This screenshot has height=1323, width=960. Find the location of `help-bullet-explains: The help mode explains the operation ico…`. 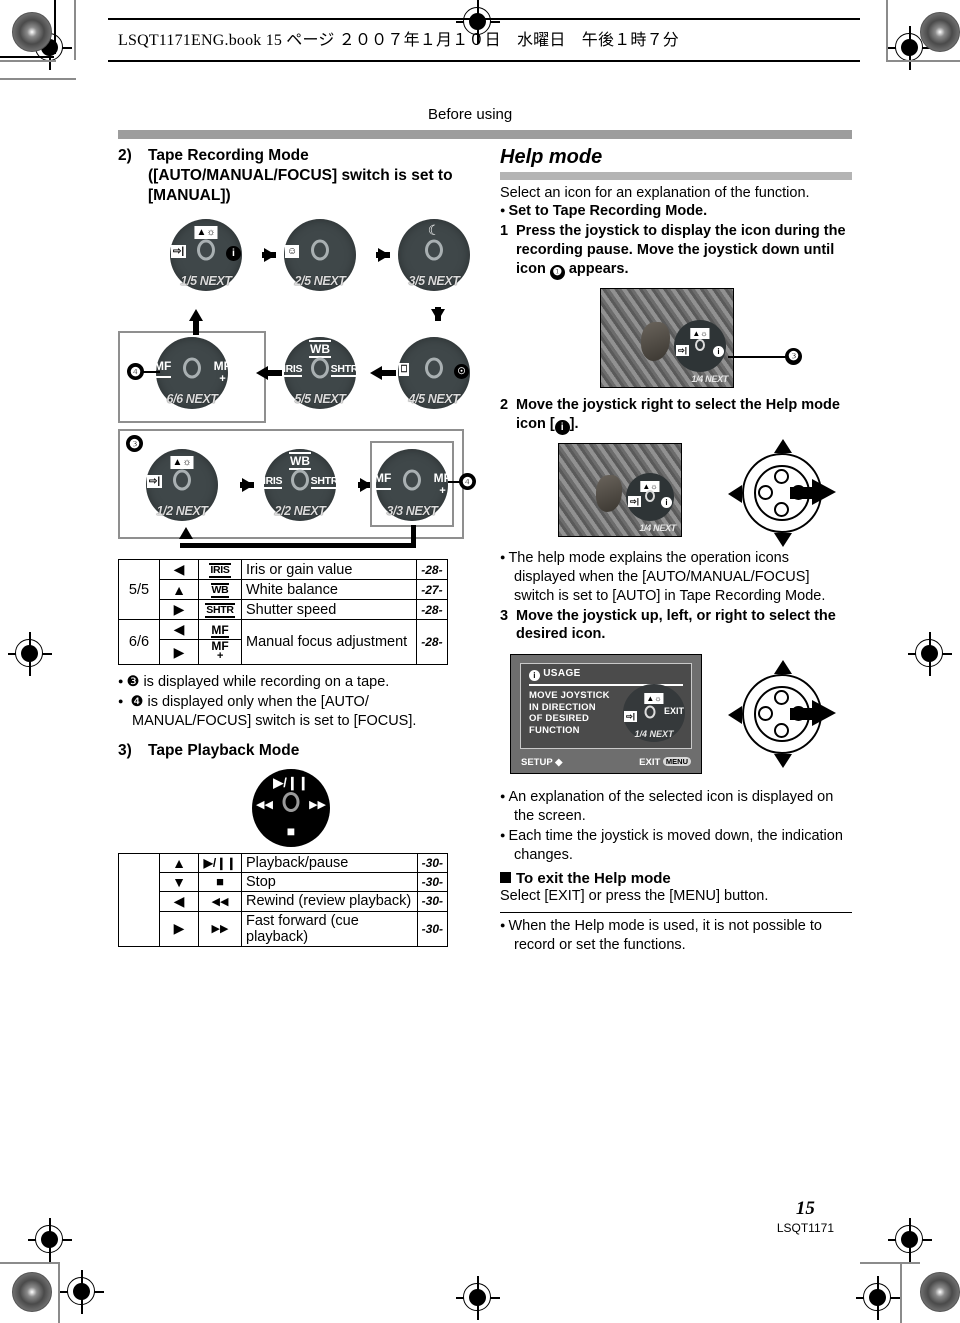

help-bullet-explains: The help mode explains the operation ico… is located at coordinates (676, 577).